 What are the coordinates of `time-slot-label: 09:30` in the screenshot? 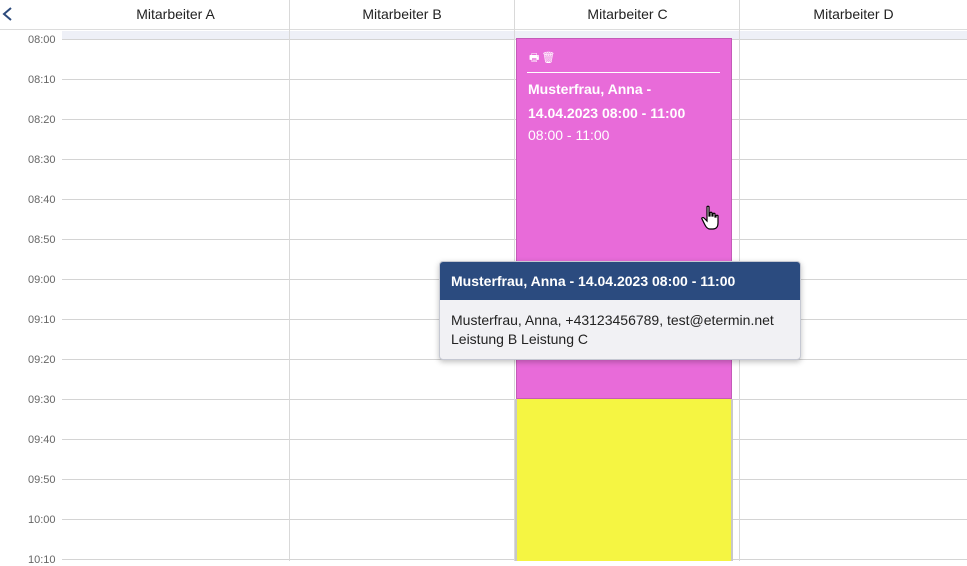 It's located at (42, 400).